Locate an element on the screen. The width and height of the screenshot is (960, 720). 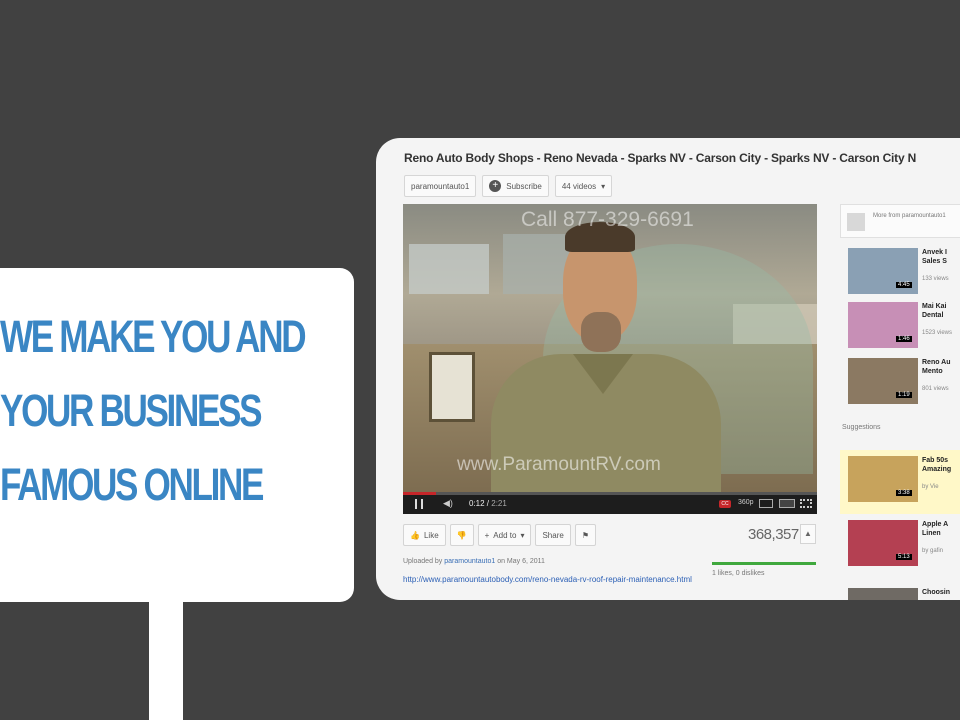
related-video-meta: by gafin is located at coordinates (933, 551).